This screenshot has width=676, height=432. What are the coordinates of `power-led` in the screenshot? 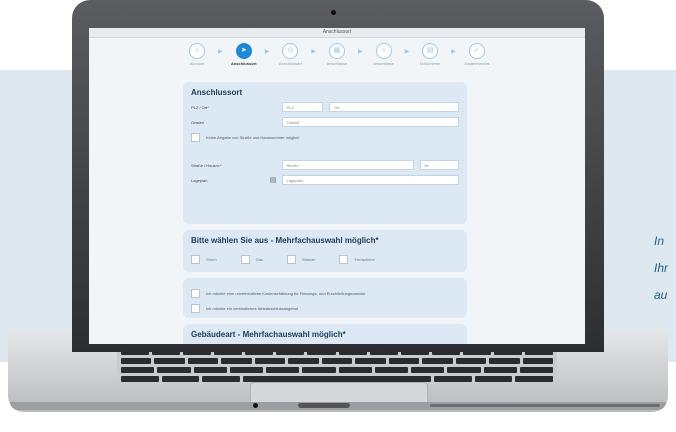 It's located at (255, 405).